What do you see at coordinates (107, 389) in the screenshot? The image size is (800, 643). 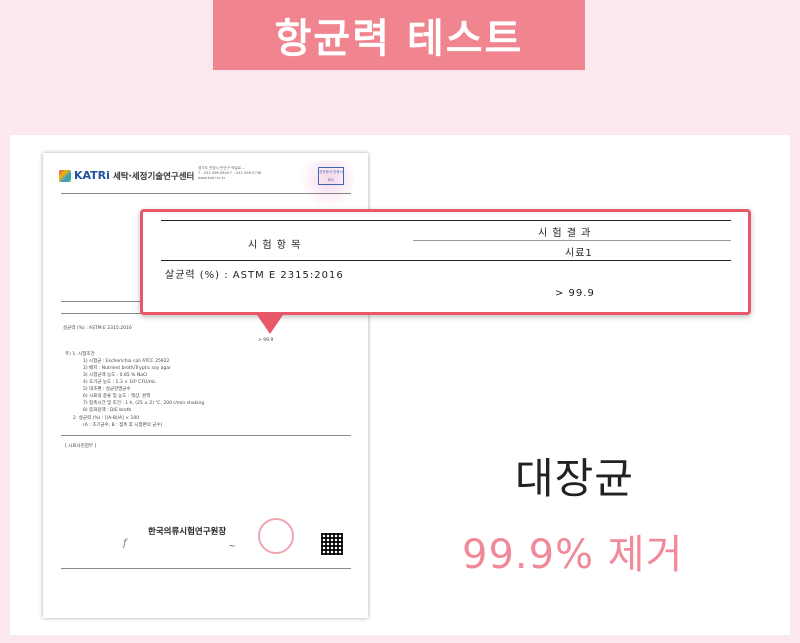 I see `note-line: 5) 대조편 : 살균한멸균수` at bounding box center [107, 389].